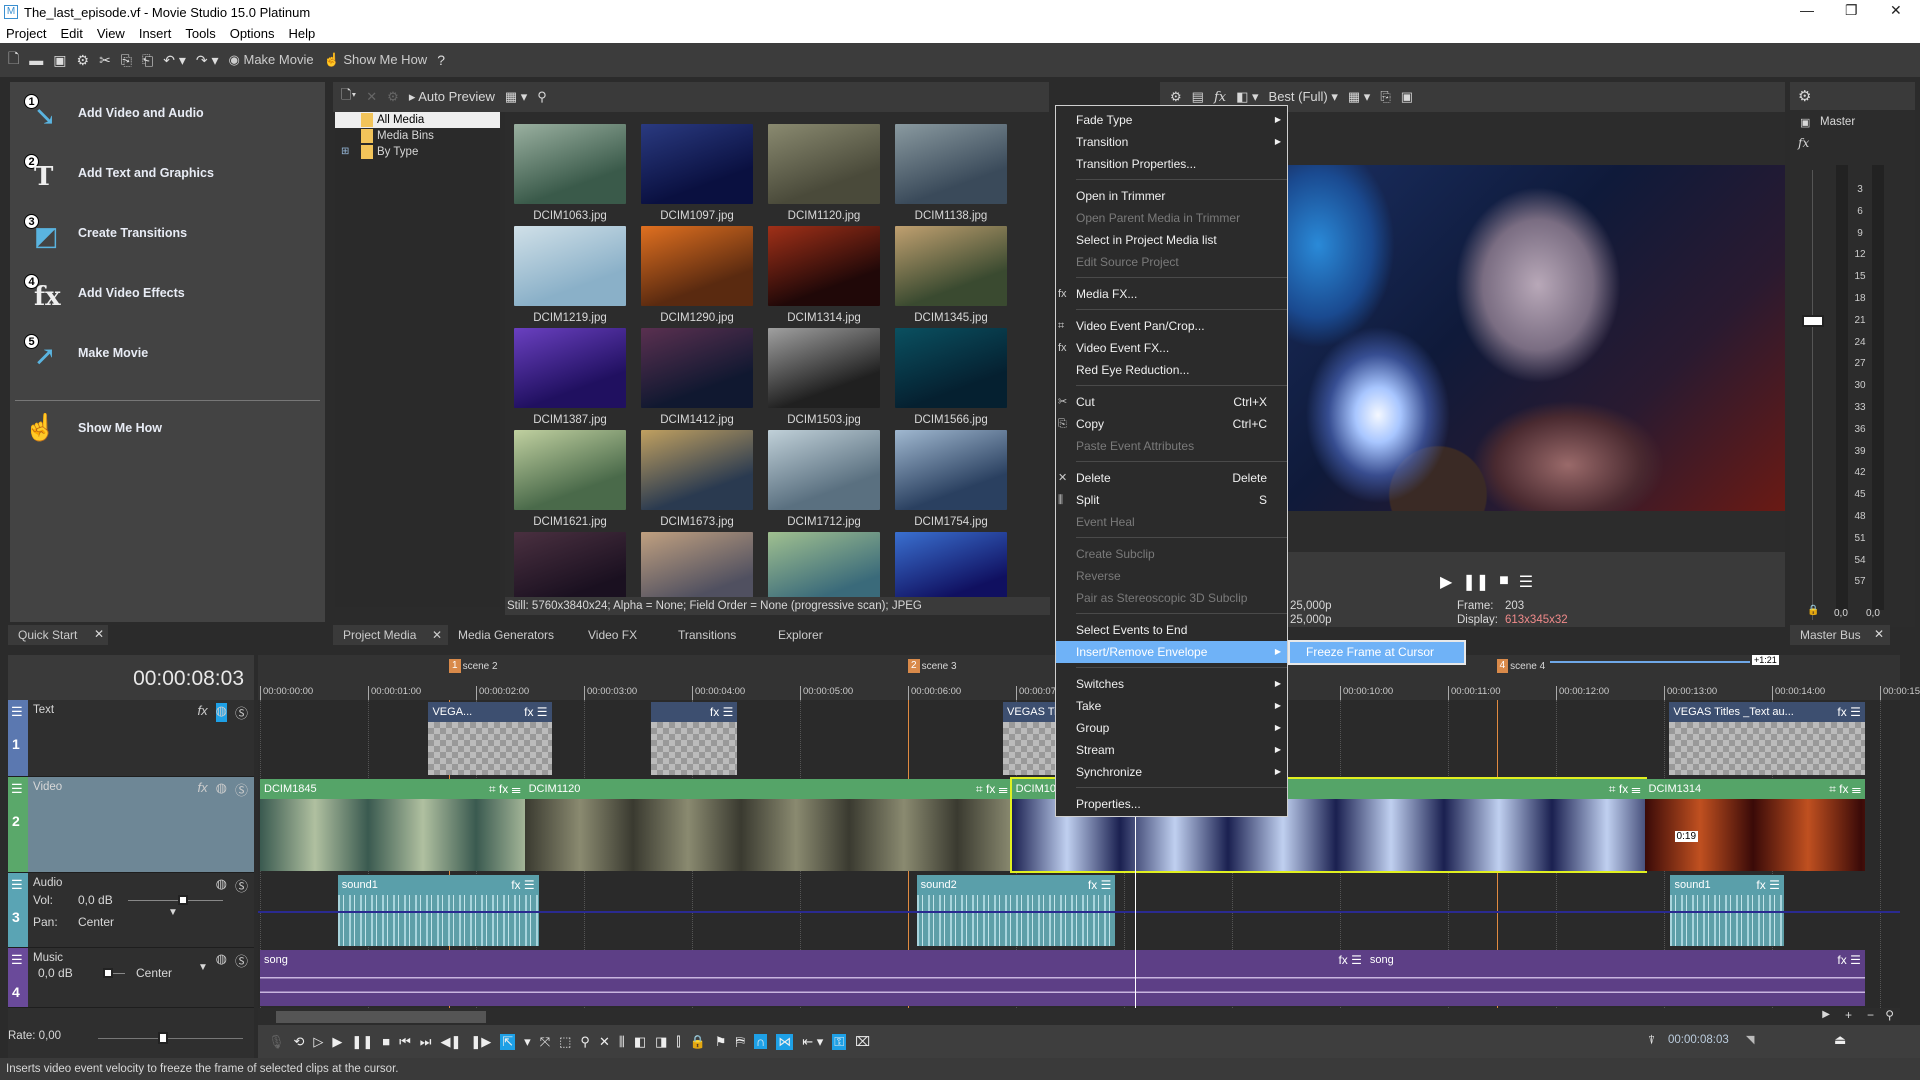 Image resolution: width=1920 pixels, height=1080 pixels. What do you see at coordinates (951, 173) in the screenshot?
I see `media-thumbnail: DCIM1138.jpg` at bounding box center [951, 173].